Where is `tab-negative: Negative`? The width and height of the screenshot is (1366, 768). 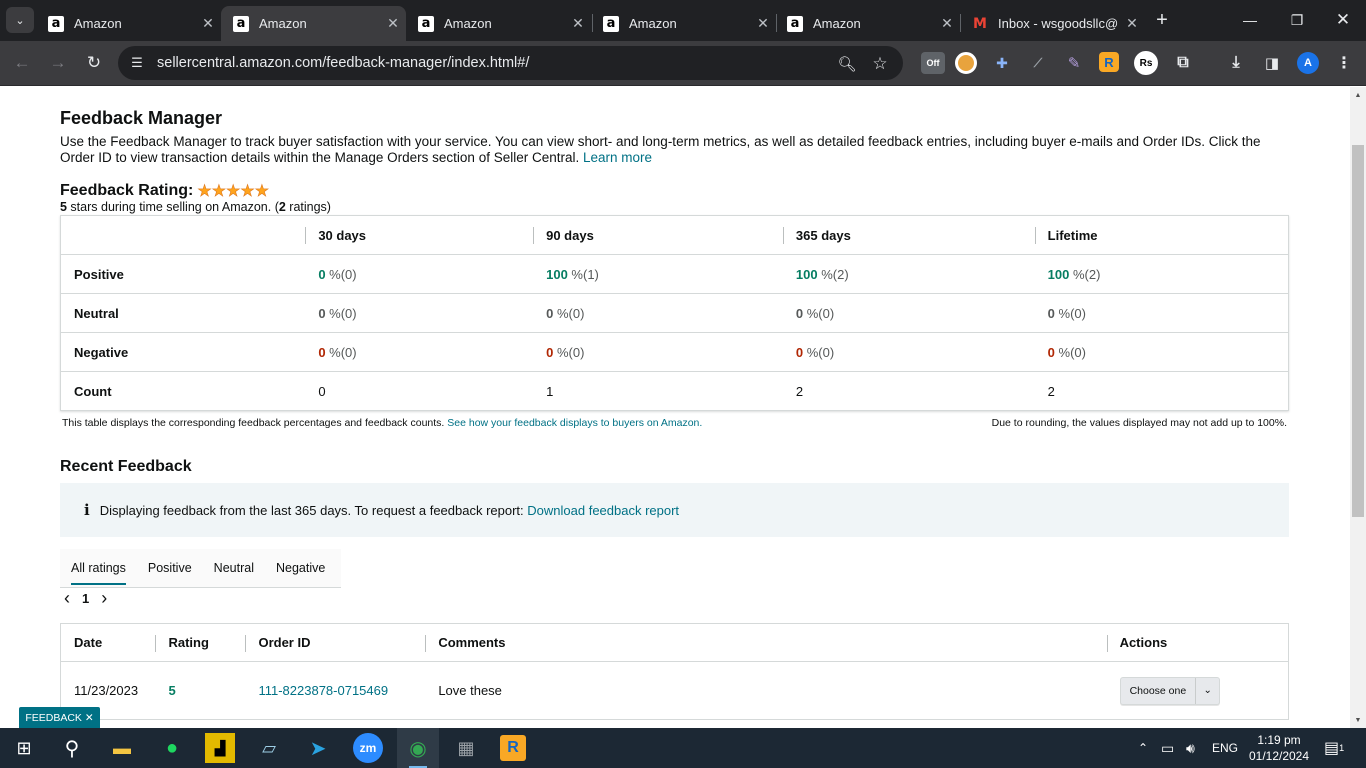
tab-negative: Negative is located at coordinates (300, 568).